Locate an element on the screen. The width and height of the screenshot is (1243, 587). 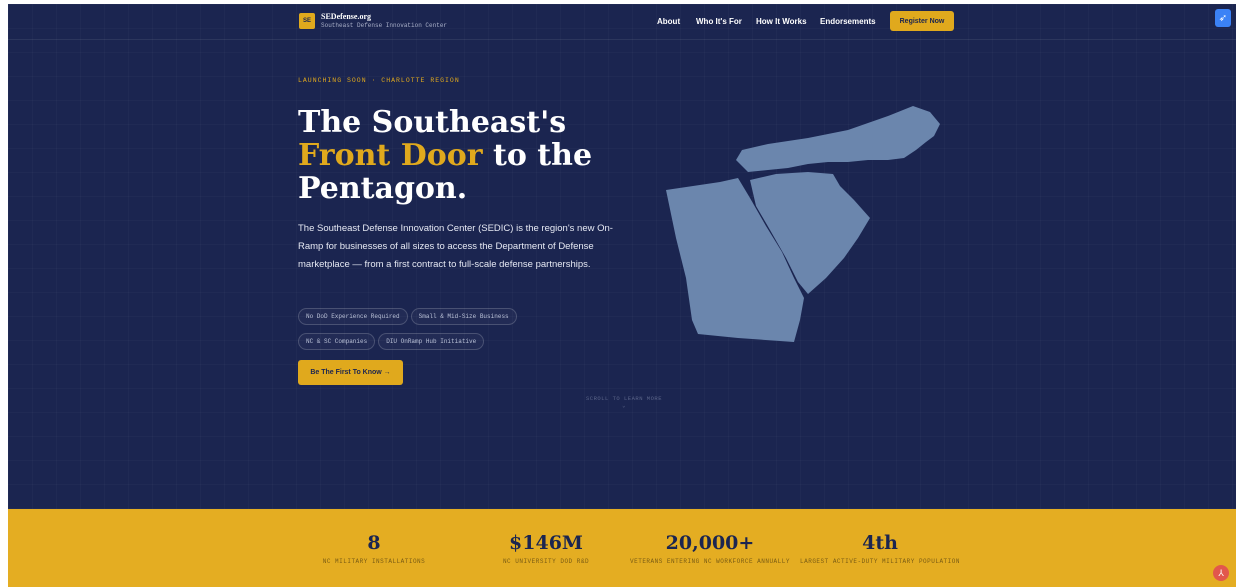
nav-link-who-its-for: Who It's For is located at coordinates (719, 21).